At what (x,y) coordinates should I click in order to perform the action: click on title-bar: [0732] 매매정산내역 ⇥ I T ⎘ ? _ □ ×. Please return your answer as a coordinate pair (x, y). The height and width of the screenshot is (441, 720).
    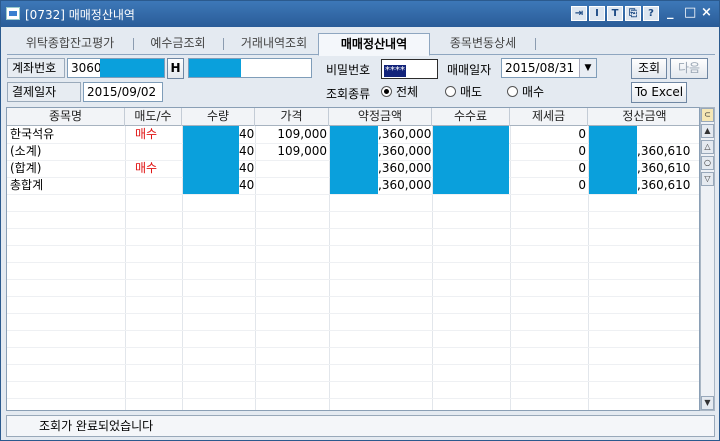
    Looking at the image, I should click on (360, 14).